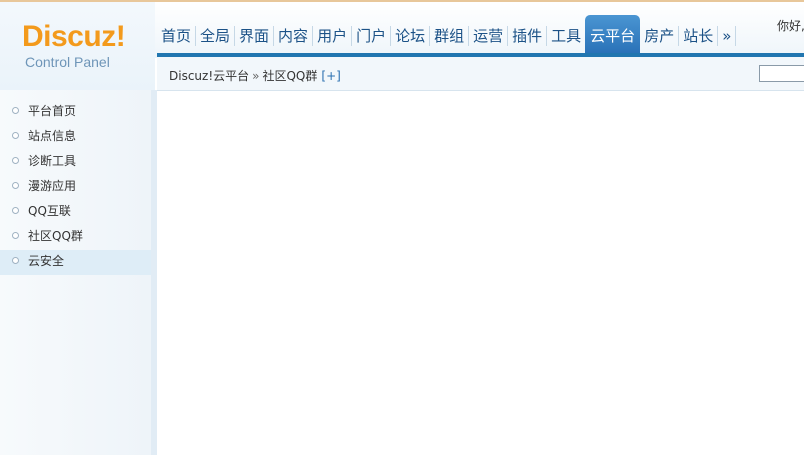 The height and width of the screenshot is (455, 804). Describe the element at coordinates (55, 236) in the screenshot. I see `sidebar-item-label: 社区QQ群` at that location.